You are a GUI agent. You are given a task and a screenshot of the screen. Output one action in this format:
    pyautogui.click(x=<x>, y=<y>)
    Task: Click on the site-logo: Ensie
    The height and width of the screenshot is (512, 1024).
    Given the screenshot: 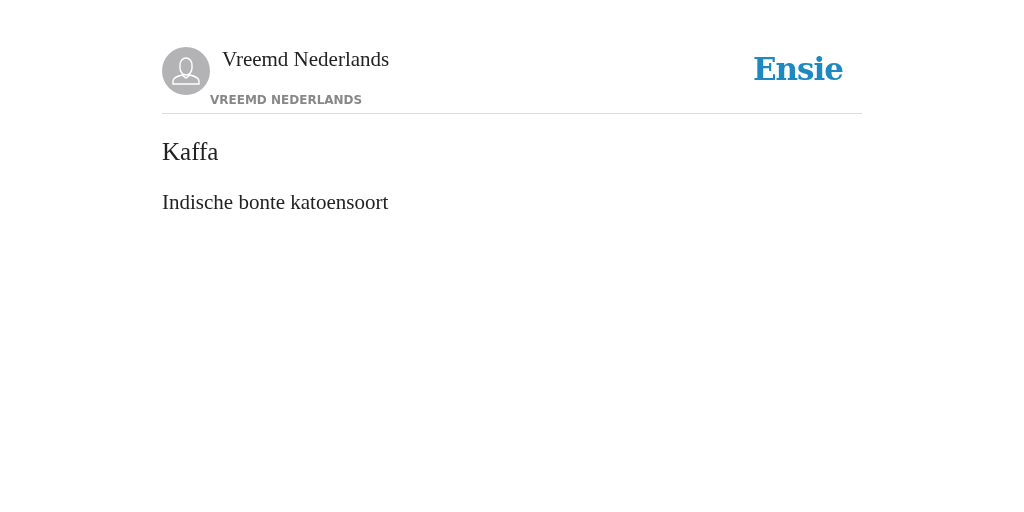 What is the action you would take?
    pyautogui.click(x=797, y=79)
    